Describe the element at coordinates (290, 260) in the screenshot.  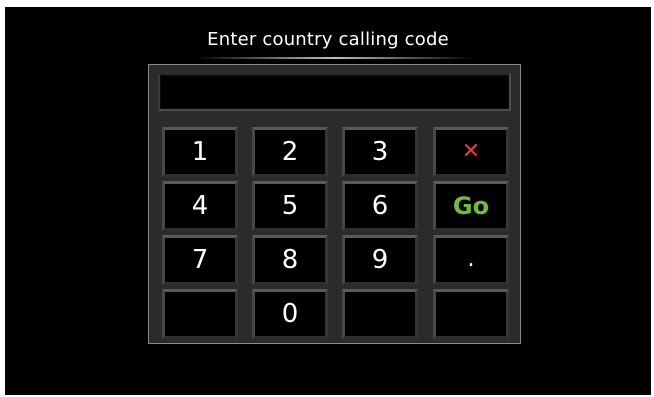
I see `key-8: 8` at that location.